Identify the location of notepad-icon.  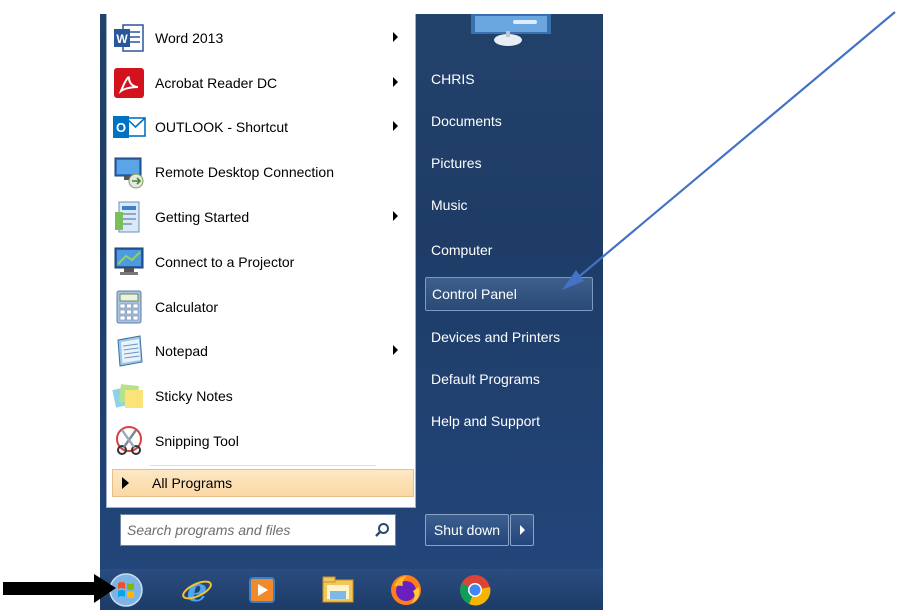
(129, 351).